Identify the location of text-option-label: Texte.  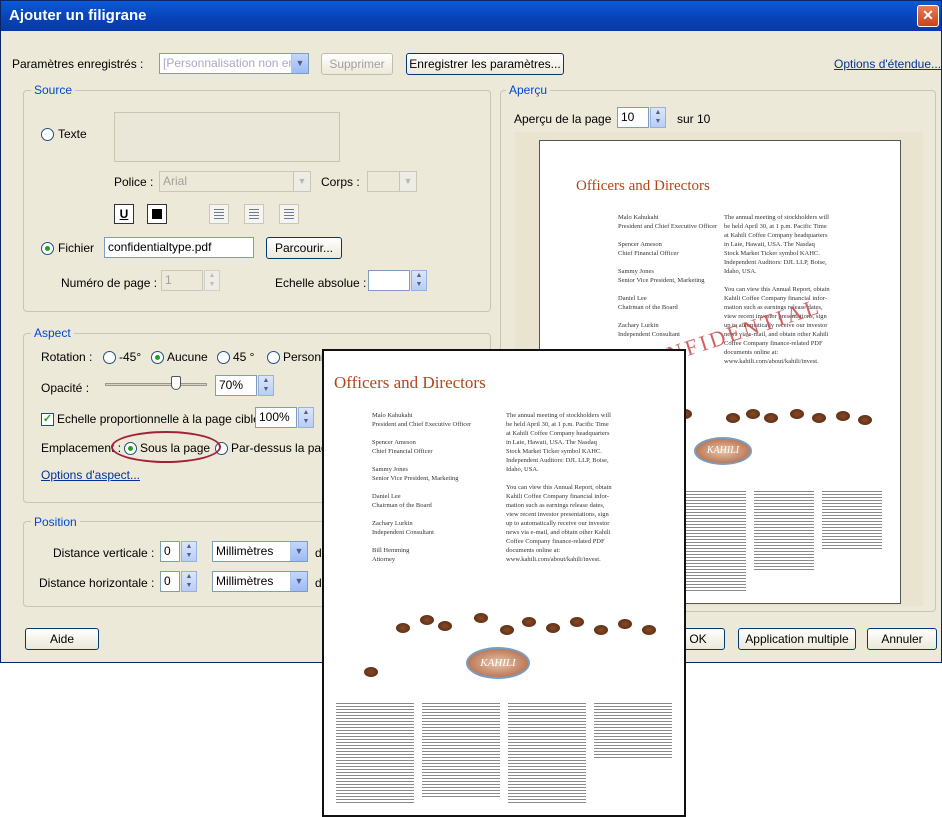
(72, 134).